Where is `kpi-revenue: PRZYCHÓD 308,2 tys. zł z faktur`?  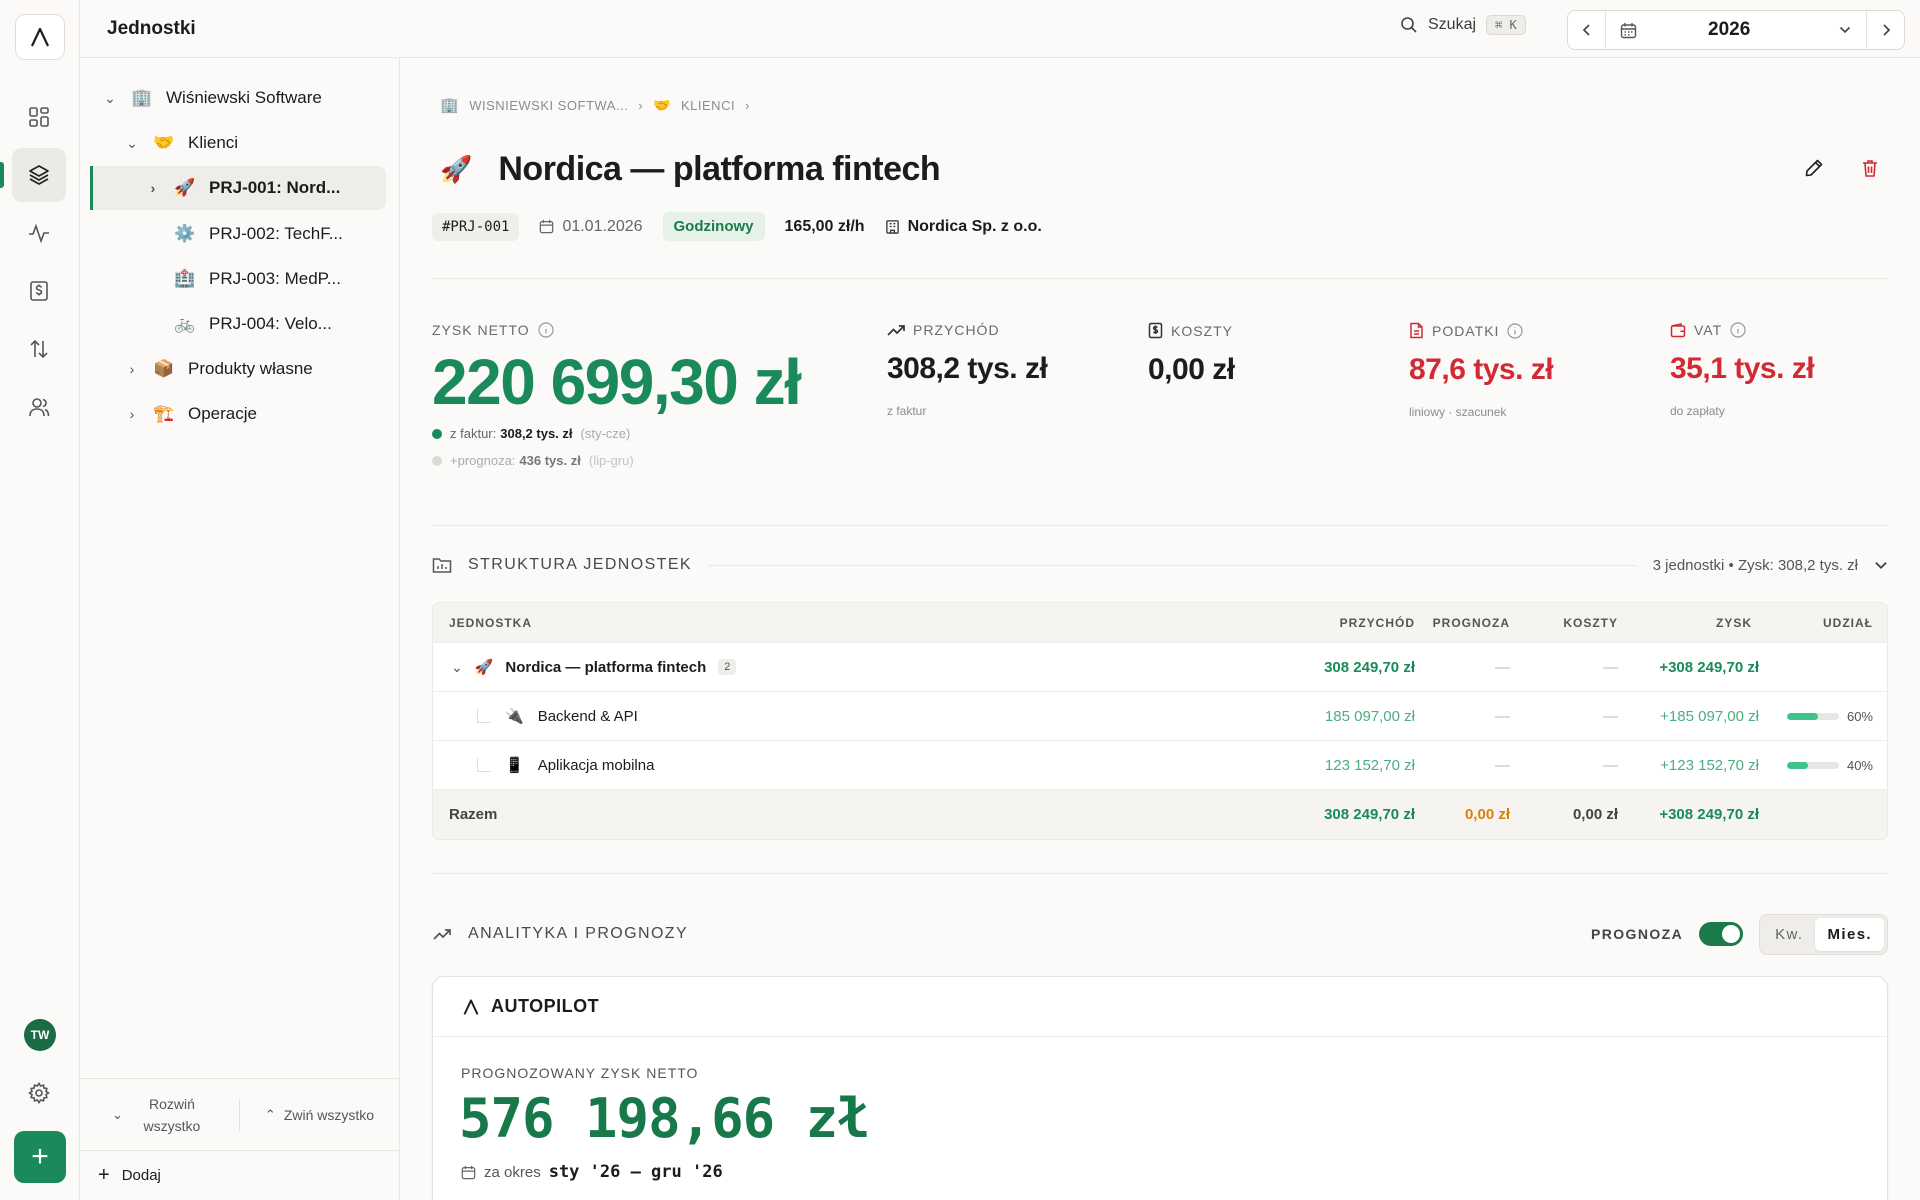 kpi-revenue: PRZYCHÓD 308,2 tys. zł z faktur is located at coordinates (967, 370).